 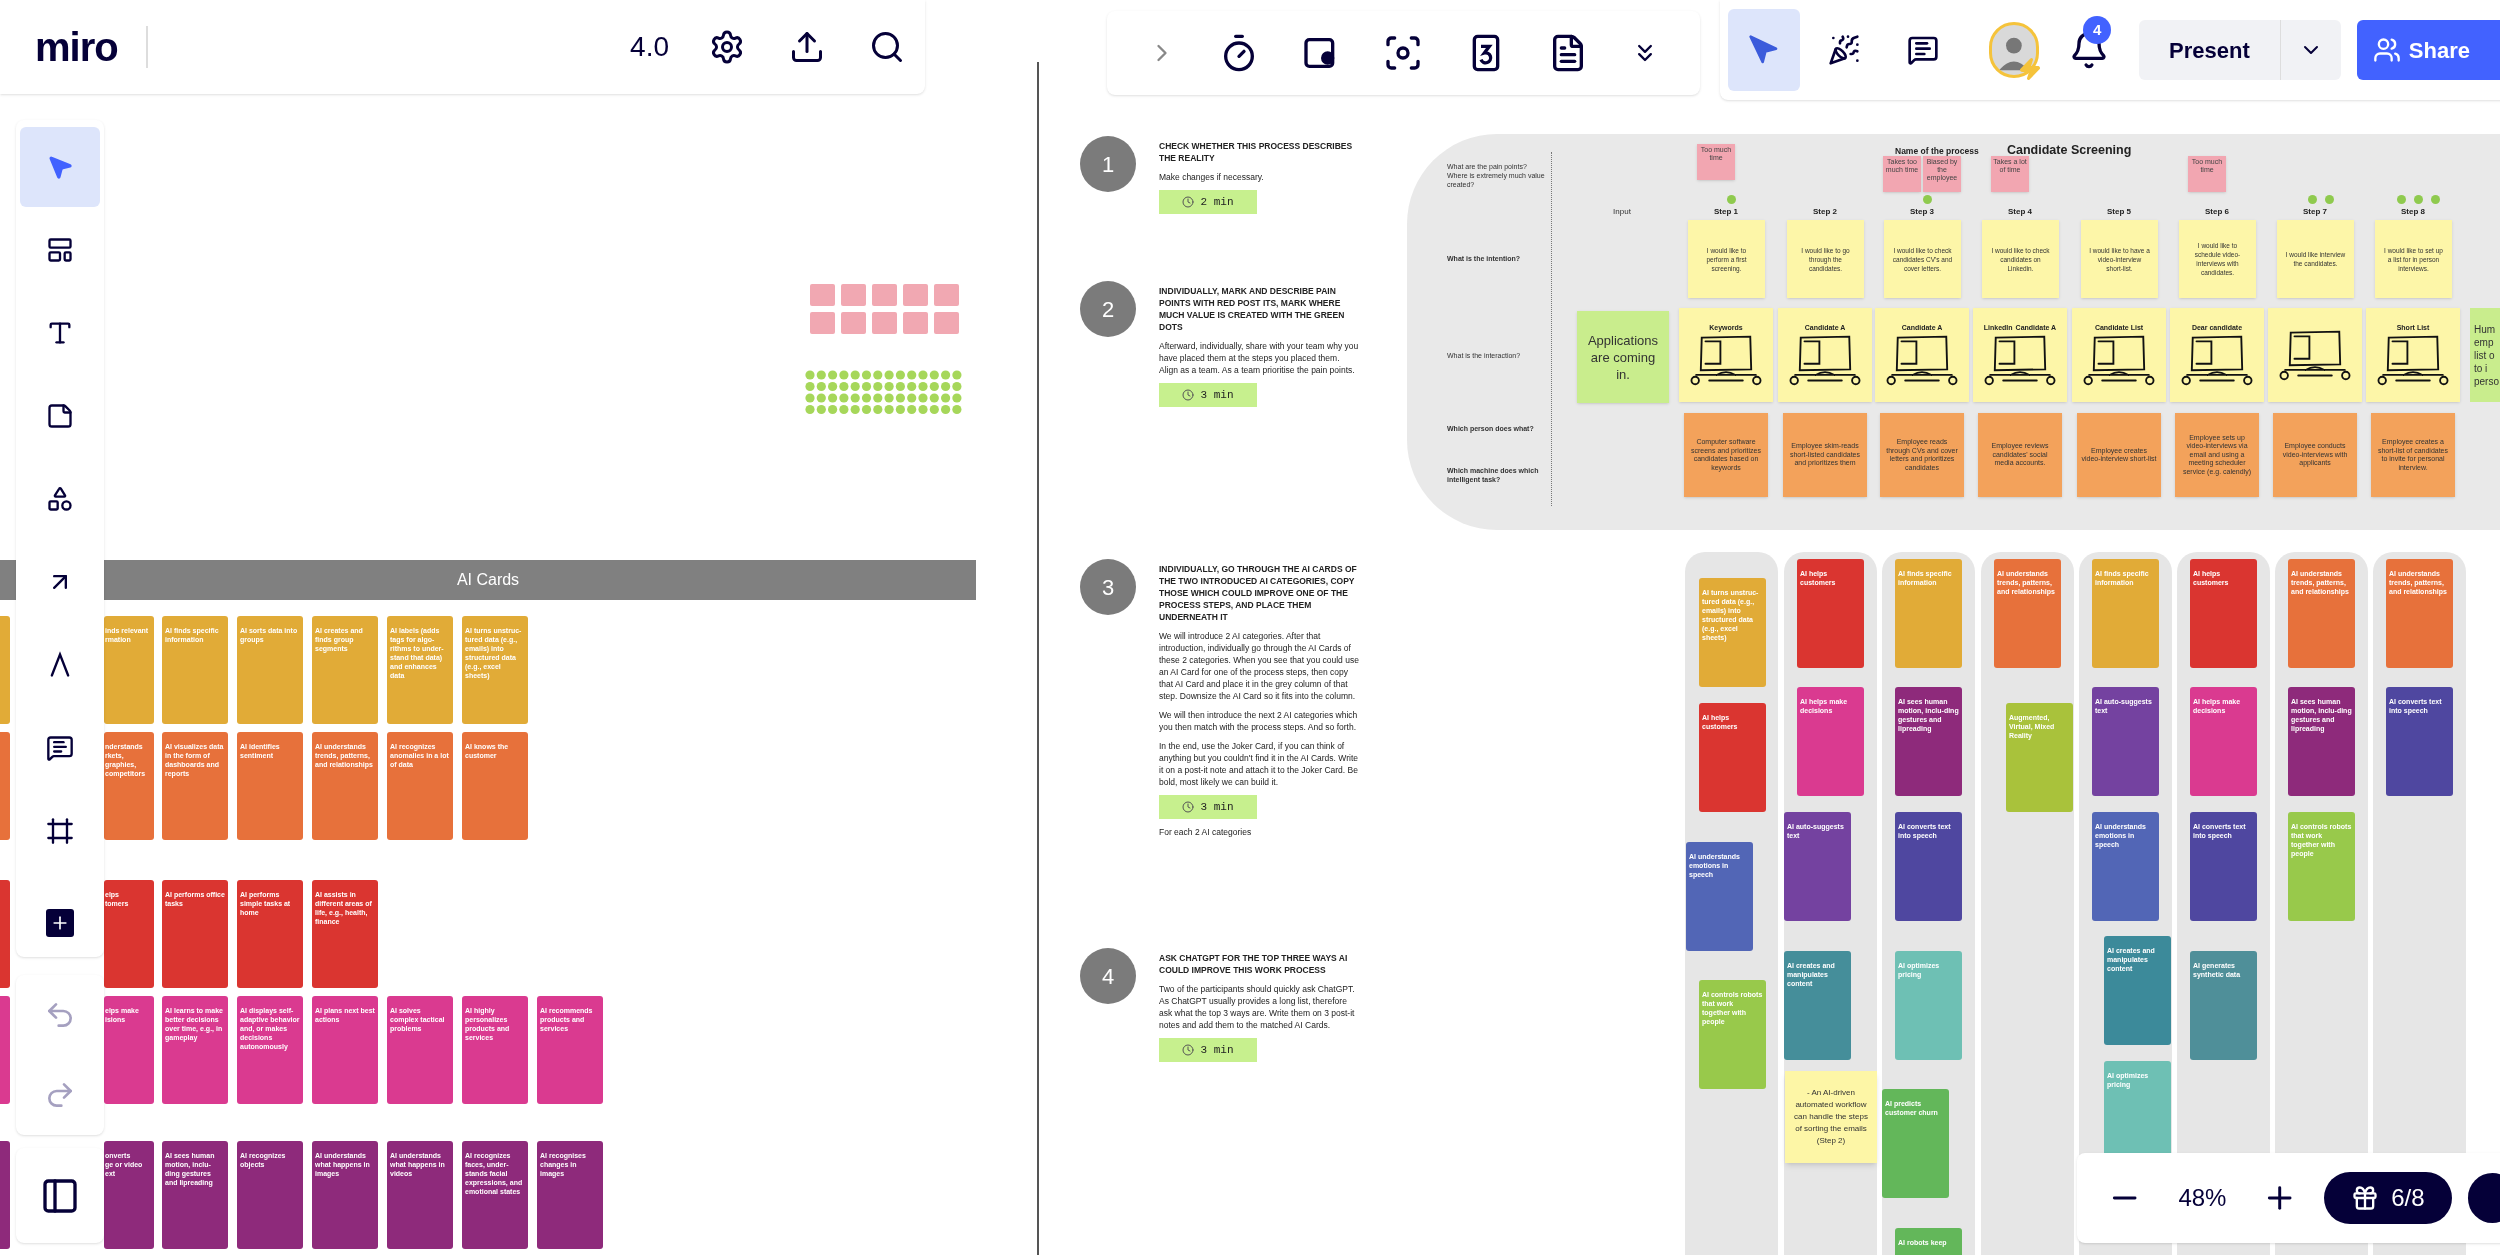 What do you see at coordinates (60, 250) in the screenshot?
I see `layout-icon` at bounding box center [60, 250].